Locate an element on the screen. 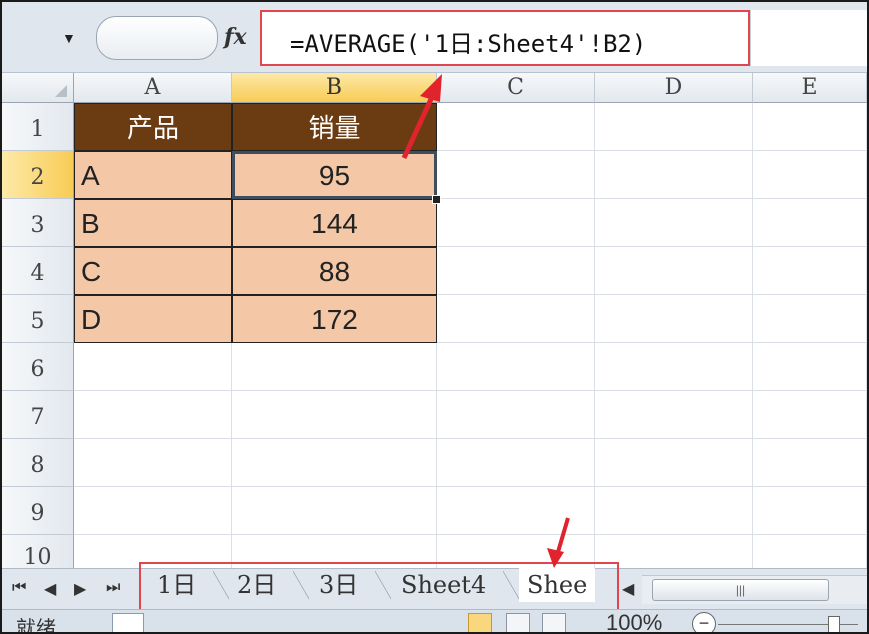  cell-b4: 88 is located at coordinates (334, 271).